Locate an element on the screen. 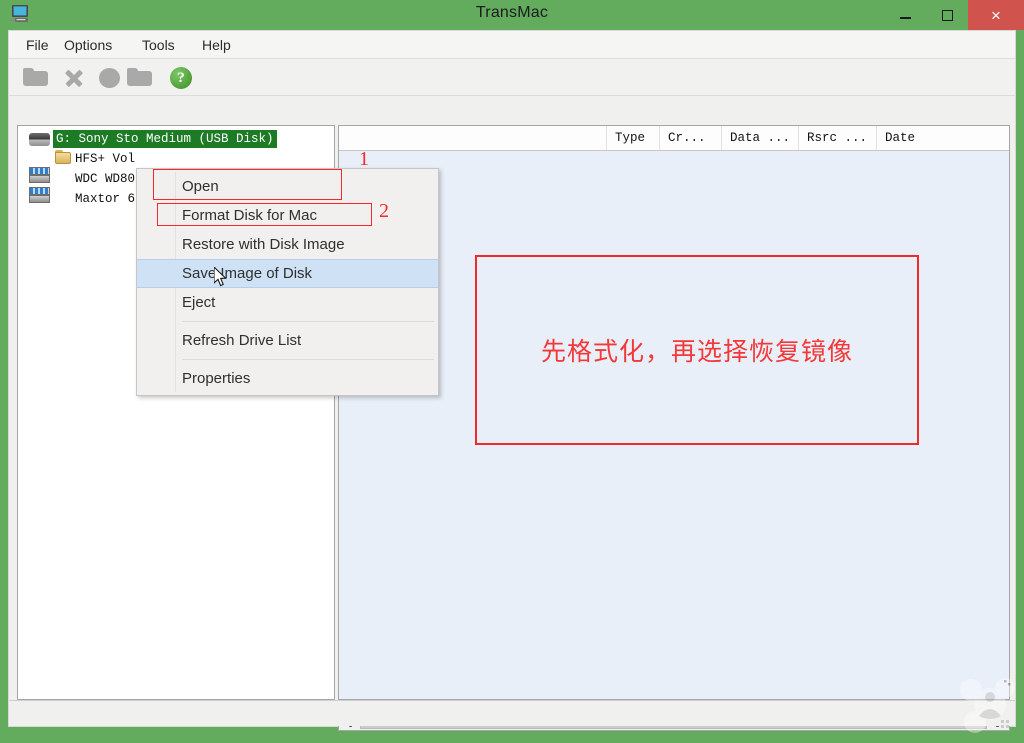 The width and height of the screenshot is (1024, 743). tree-item-wdc-wd80: WDC WD80 is located at coordinates (105, 179).